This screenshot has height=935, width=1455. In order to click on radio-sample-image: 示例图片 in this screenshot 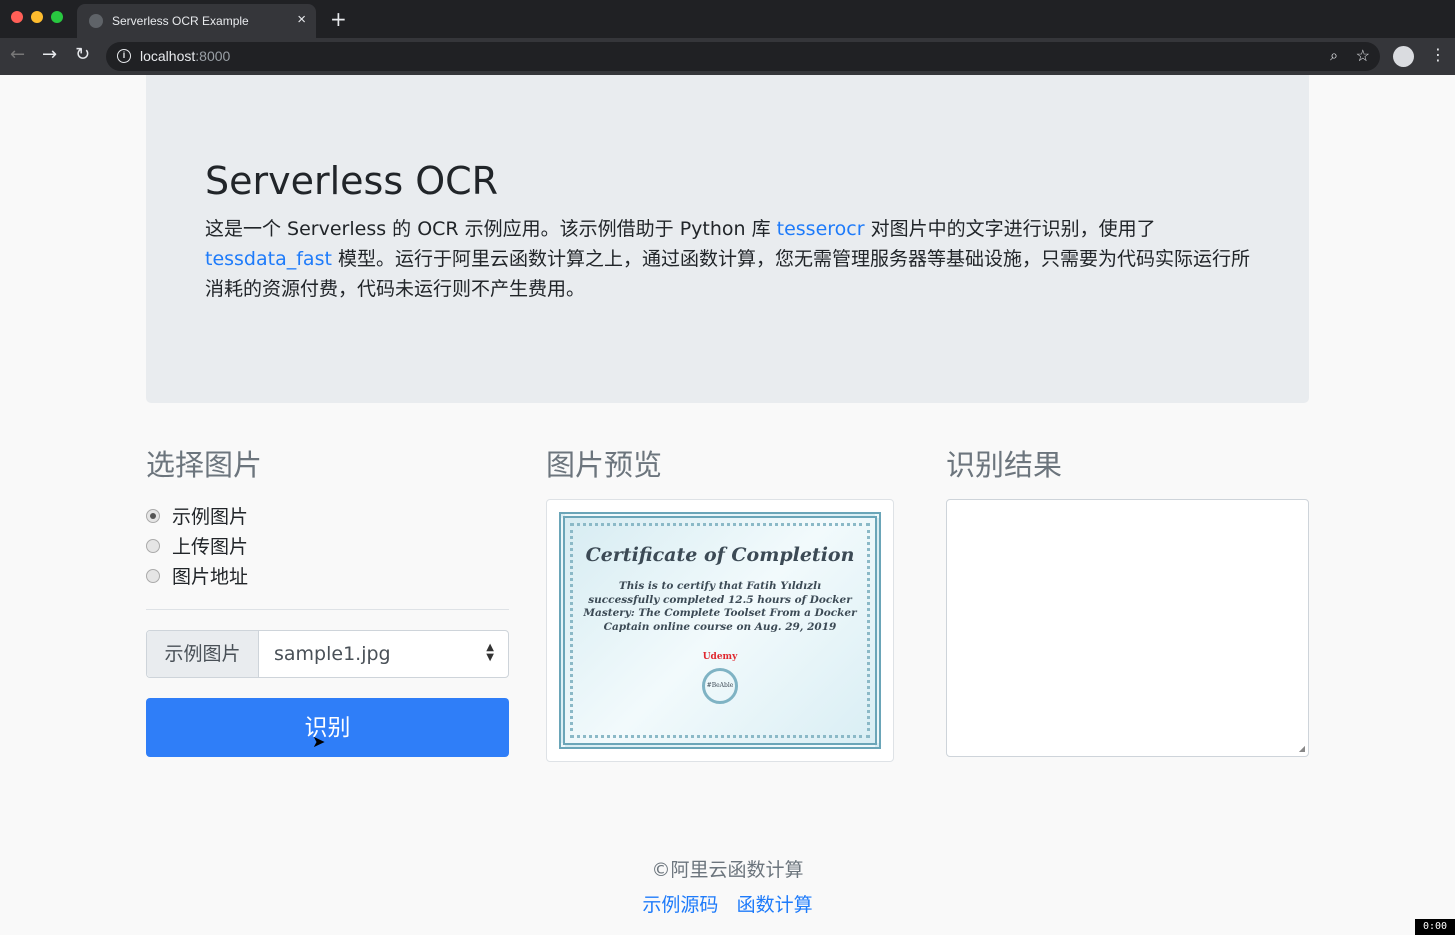, I will do `click(197, 515)`.